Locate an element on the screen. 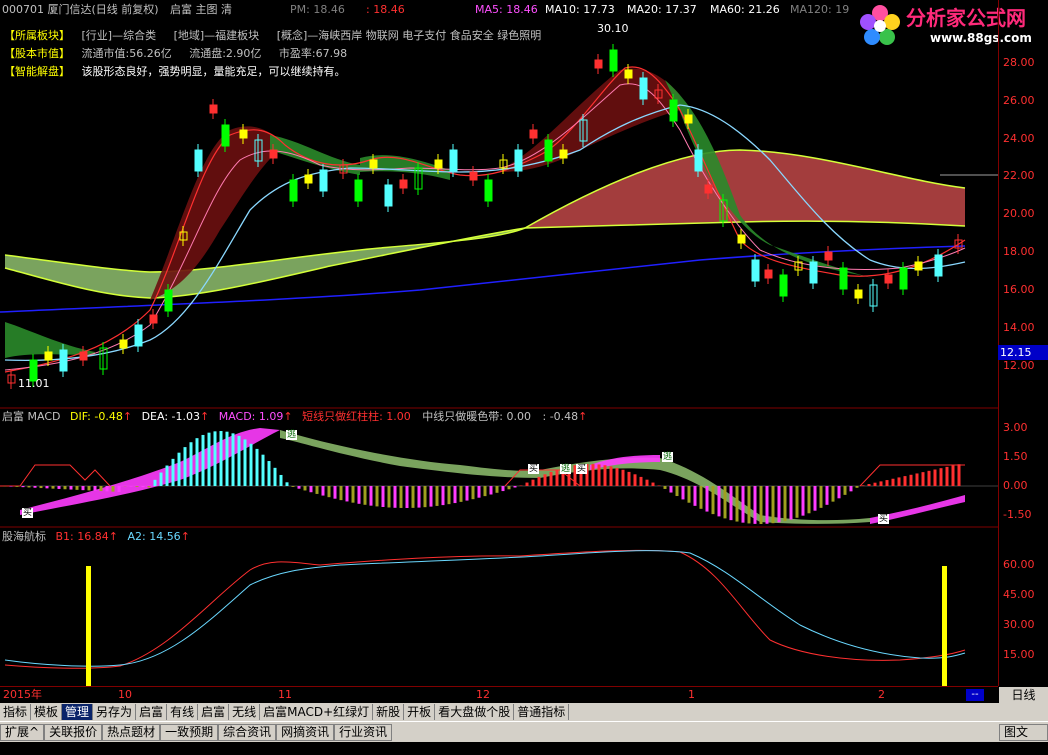  scroll-indicator: -- is located at coordinates (975, 695).